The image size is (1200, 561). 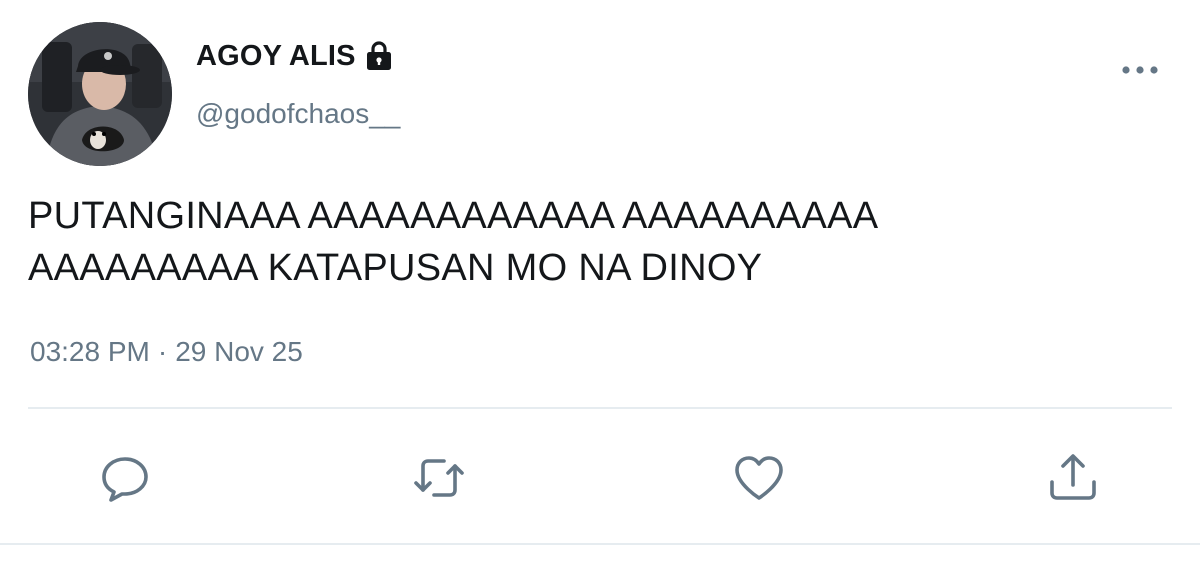 I want to click on user-handle: @godofchaos__, so click(x=298, y=114).